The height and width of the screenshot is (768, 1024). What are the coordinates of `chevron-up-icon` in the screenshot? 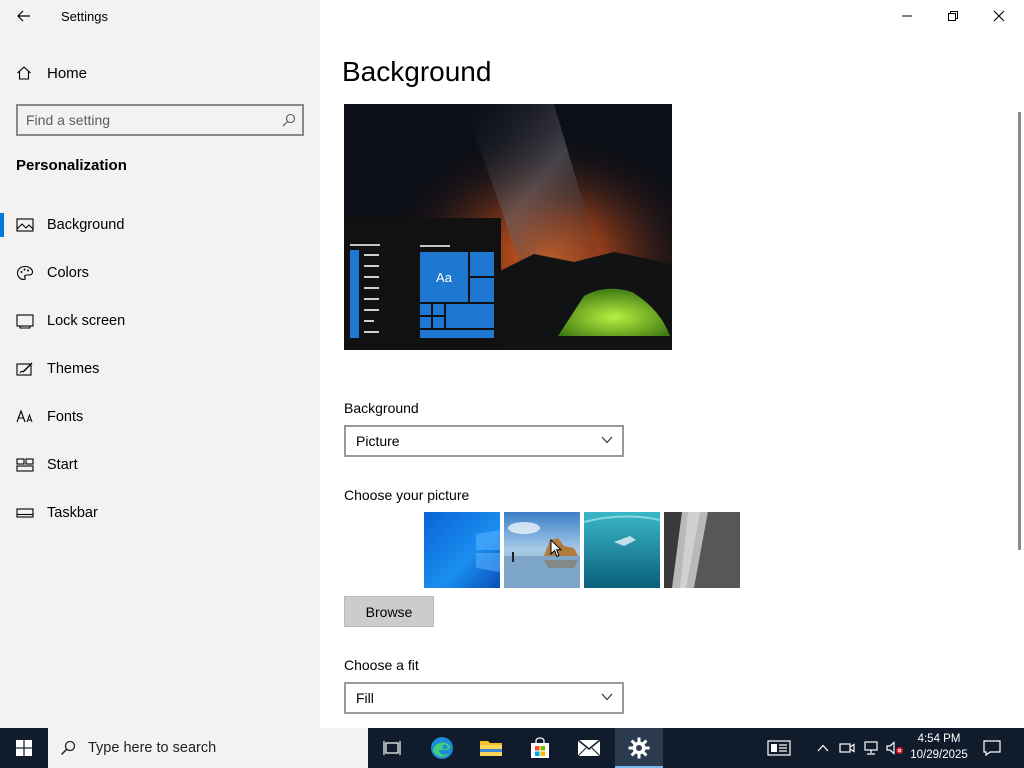 It's located at (823, 748).